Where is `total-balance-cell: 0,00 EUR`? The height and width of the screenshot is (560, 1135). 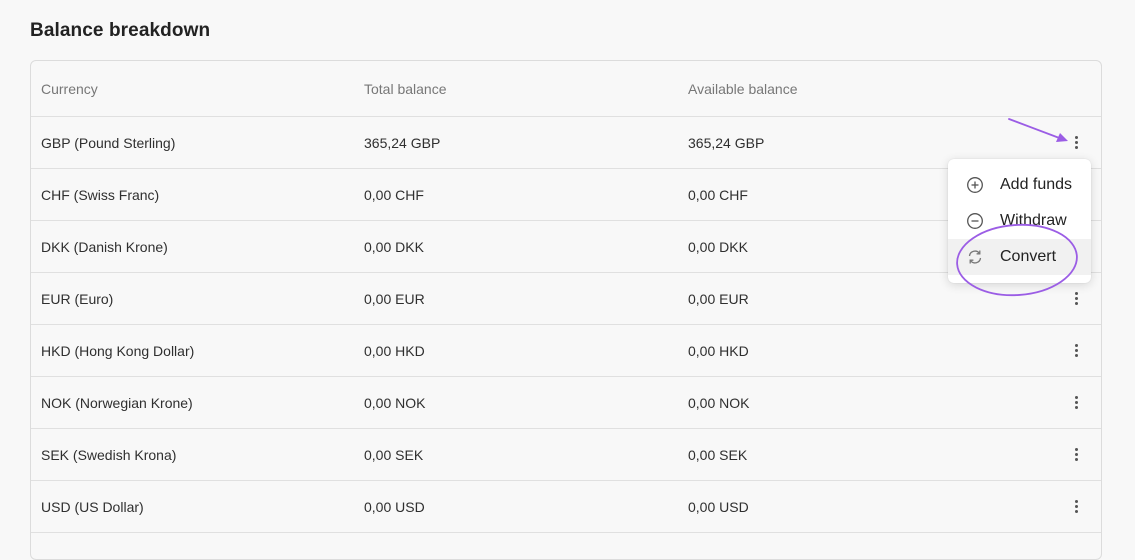
total-balance-cell: 0,00 EUR is located at coordinates (394, 298).